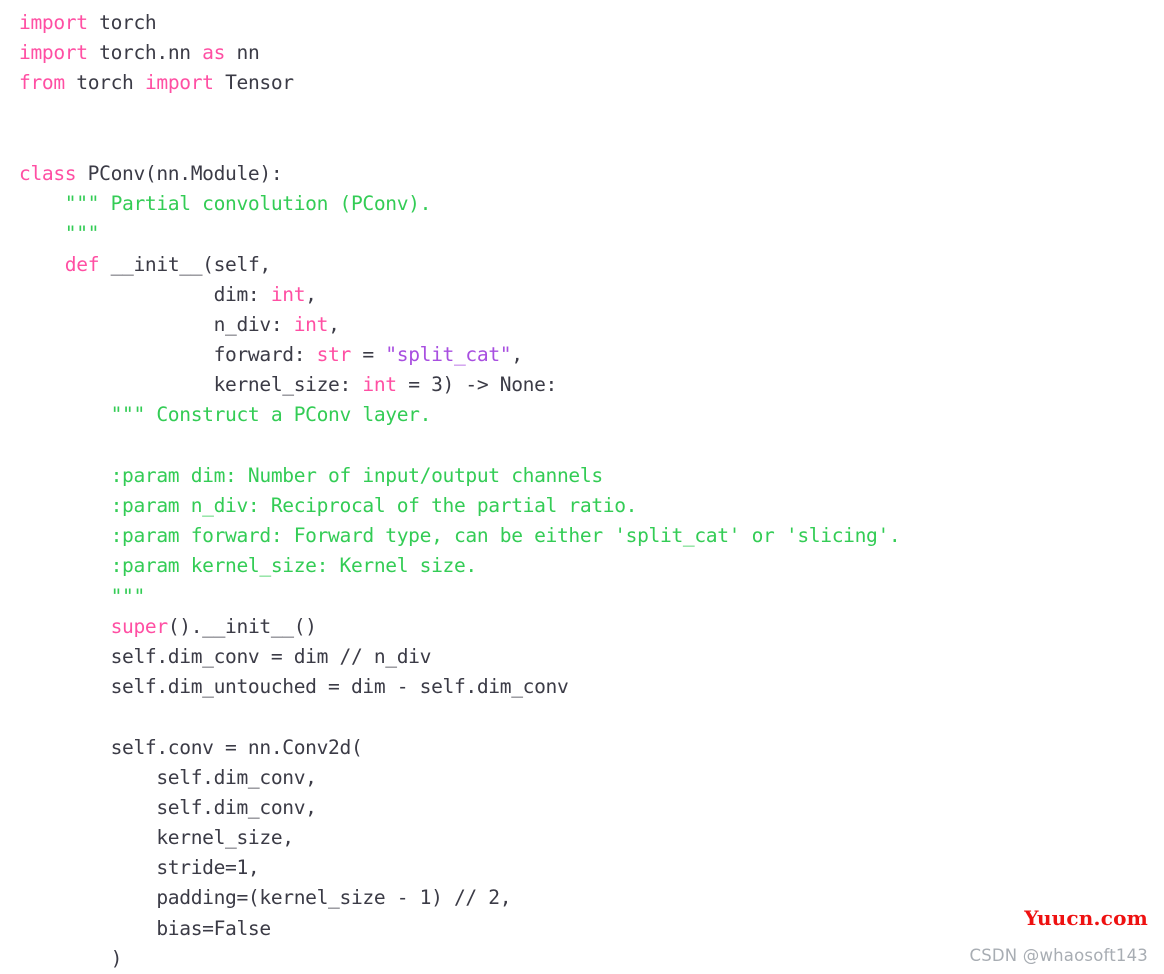 The height and width of the screenshot is (974, 1164). Describe the element at coordinates (591, 23) in the screenshot. I see `code-line: import torch` at that location.